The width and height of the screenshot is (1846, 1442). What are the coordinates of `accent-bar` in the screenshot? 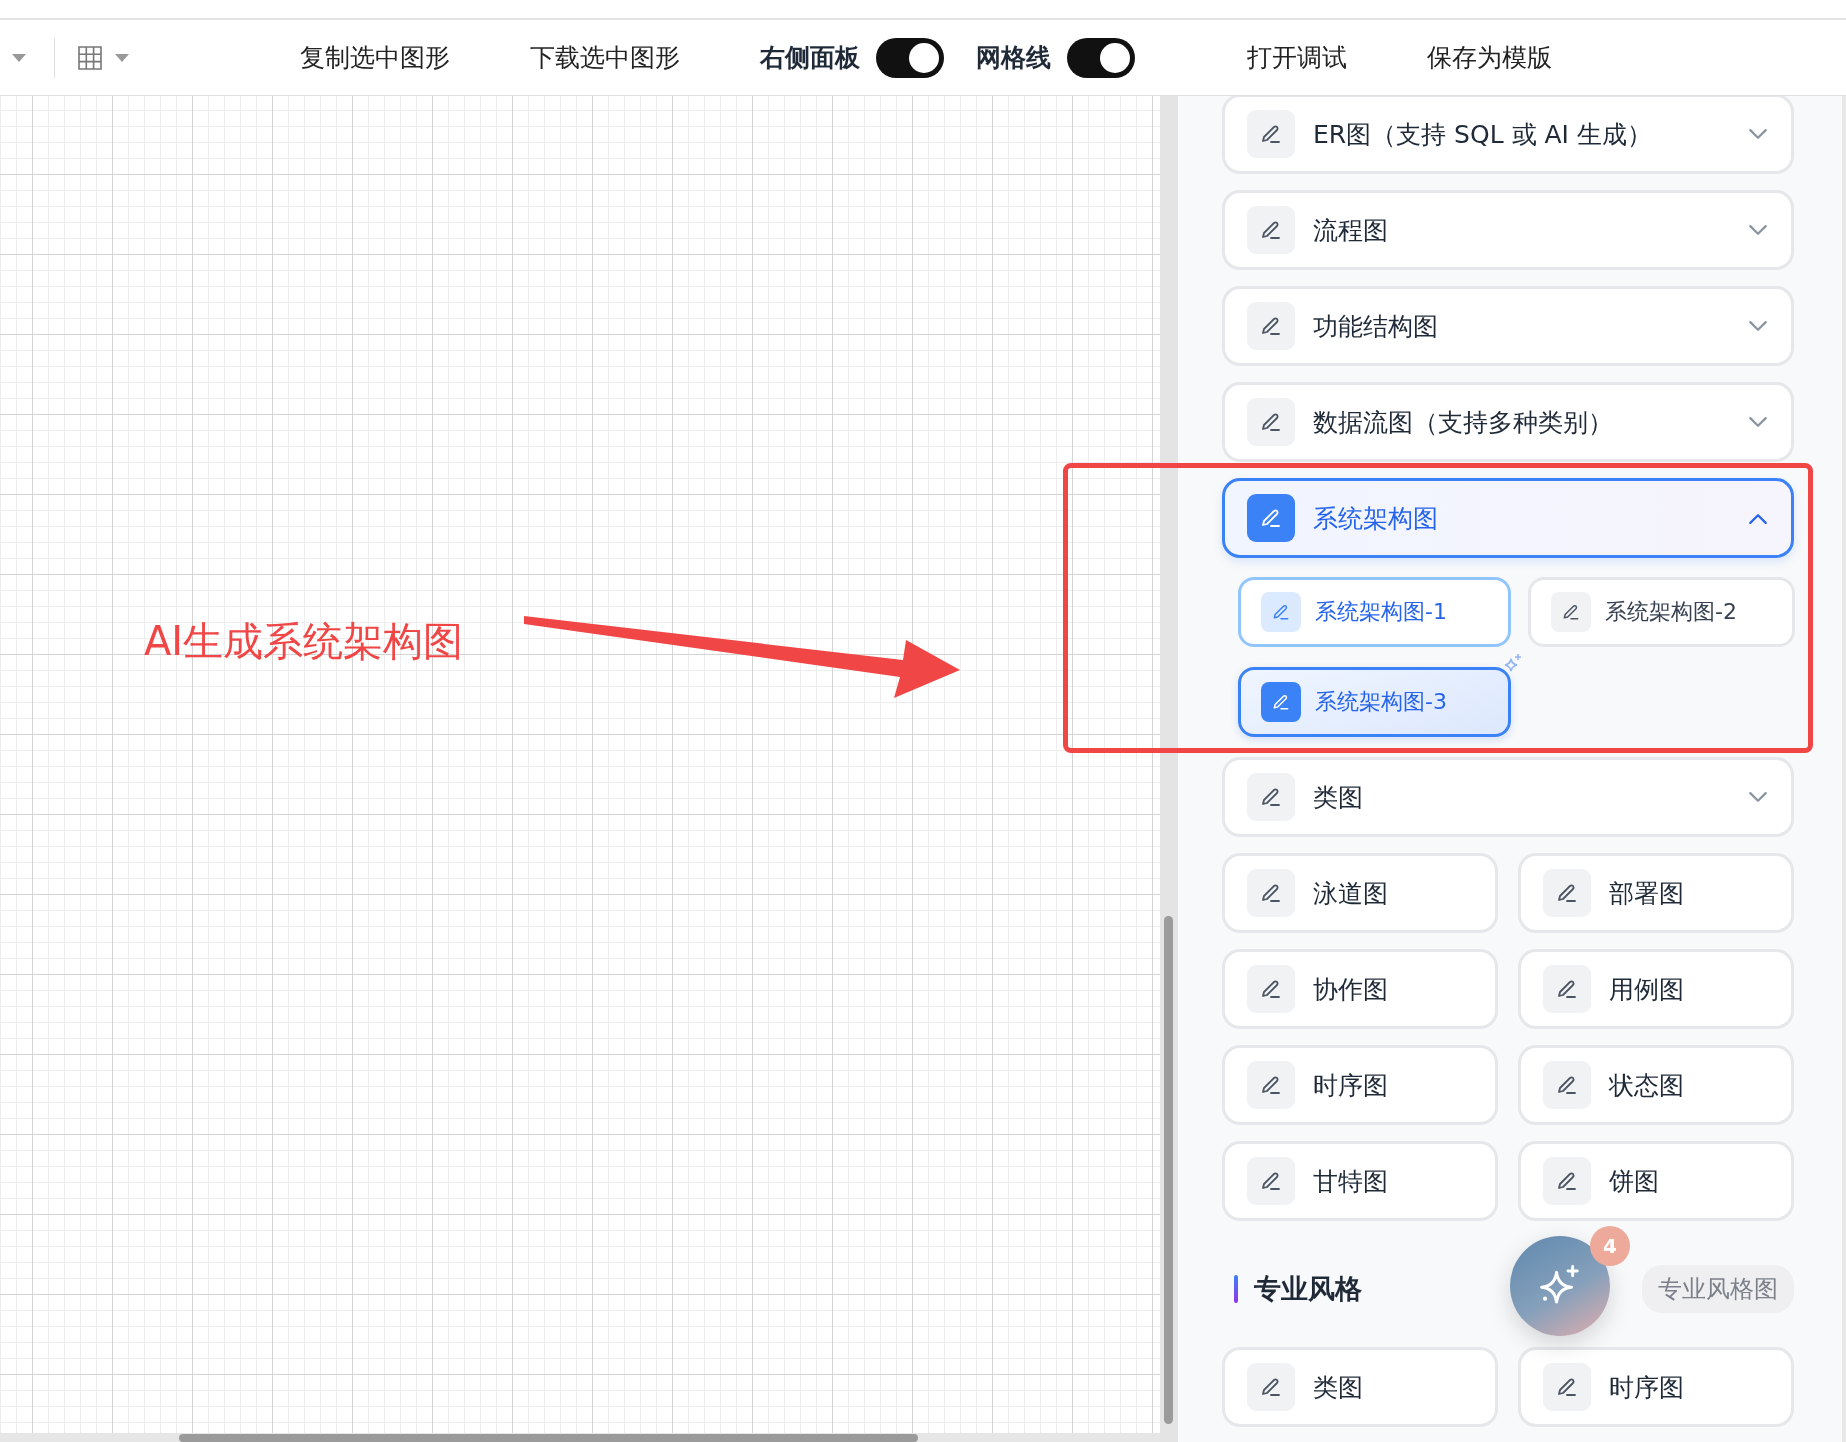 It's located at (1236, 1289).